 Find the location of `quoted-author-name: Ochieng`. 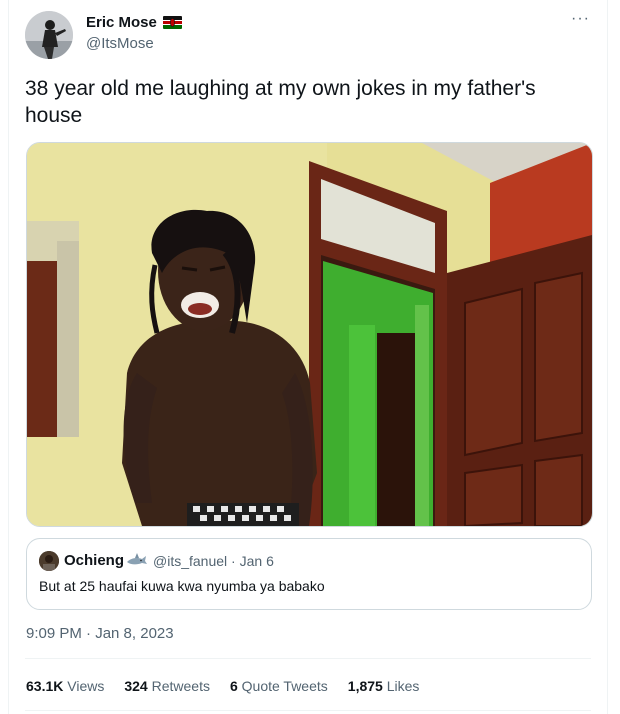

quoted-author-name: Ochieng is located at coordinates (94, 560).